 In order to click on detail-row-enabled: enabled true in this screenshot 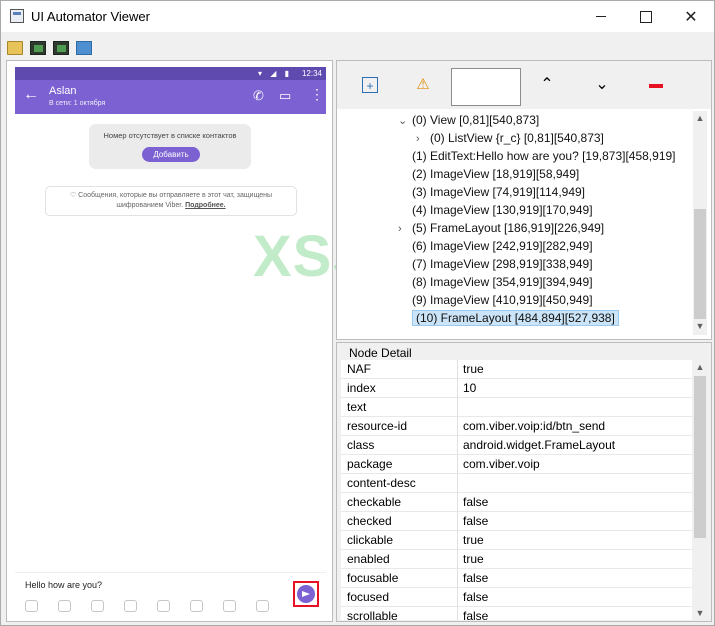, I will do `click(516, 559)`.